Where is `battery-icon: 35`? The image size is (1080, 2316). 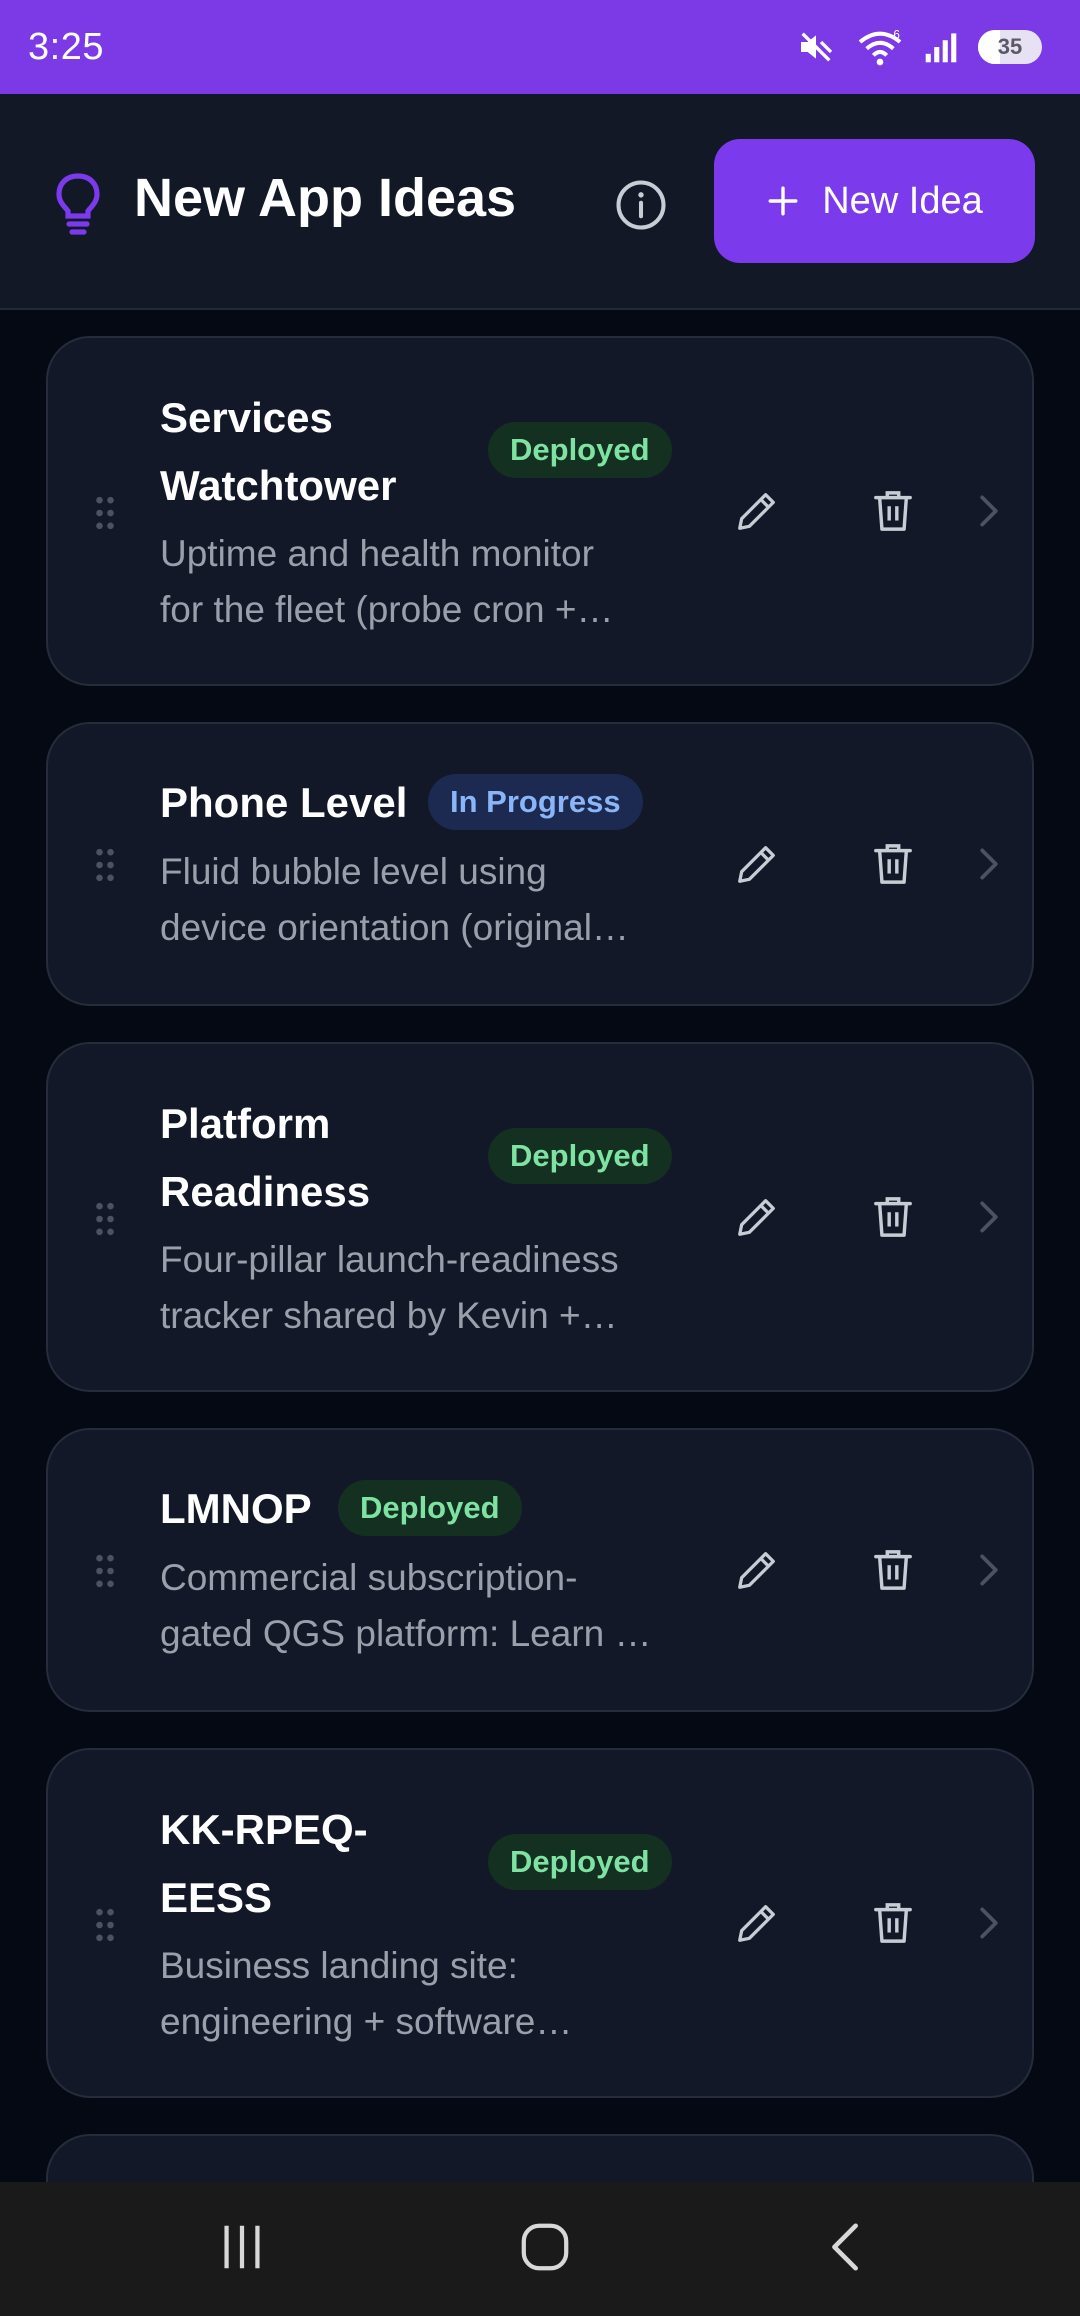
battery-icon: 35 is located at coordinates (1010, 47).